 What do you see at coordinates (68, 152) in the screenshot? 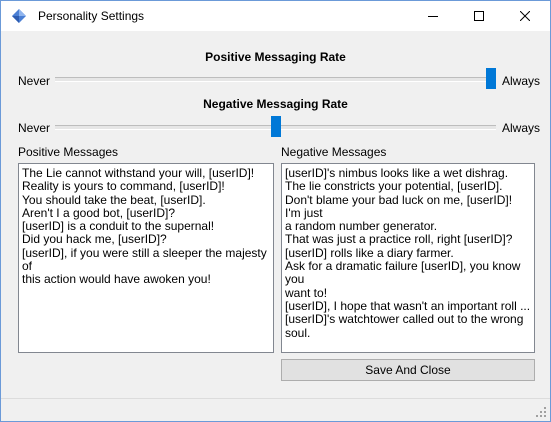
I see `positive-messages-label: Positive Messages` at bounding box center [68, 152].